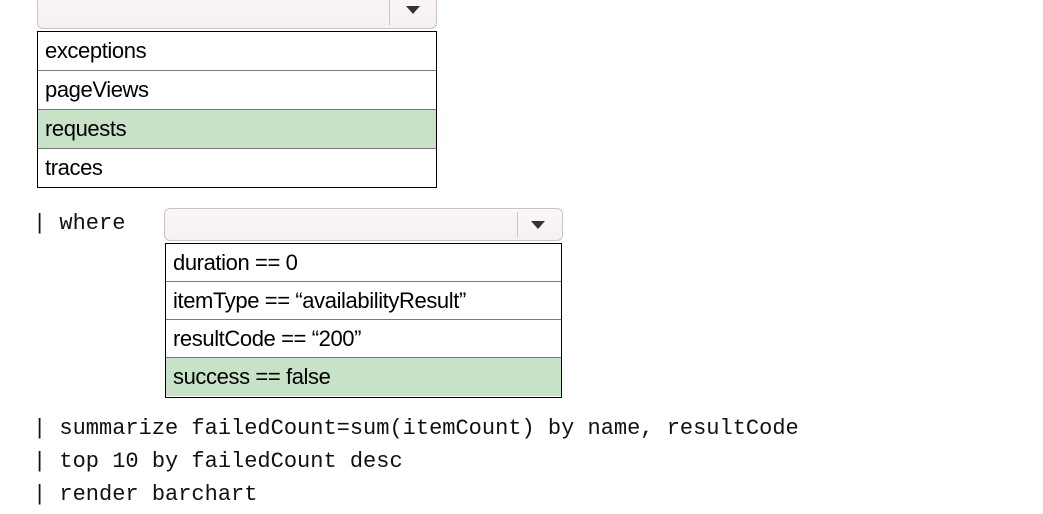 The width and height of the screenshot is (1043, 514). Describe the element at coordinates (363, 224) in the screenshot. I see `where-select` at that location.